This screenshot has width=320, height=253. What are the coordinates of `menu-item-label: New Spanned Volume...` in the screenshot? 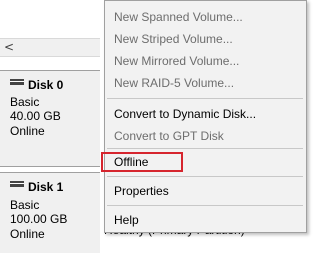 It's located at (178, 17).